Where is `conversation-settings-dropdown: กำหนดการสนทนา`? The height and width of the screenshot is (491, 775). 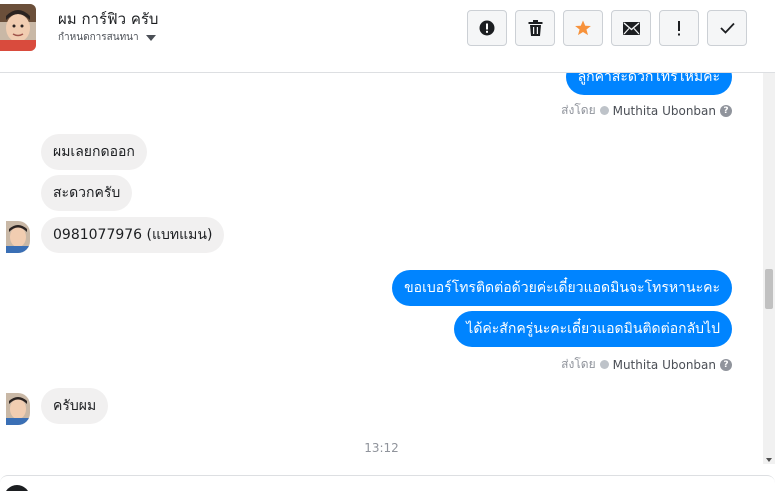 conversation-settings-dropdown: กำหนดการสนทนา is located at coordinates (107, 37).